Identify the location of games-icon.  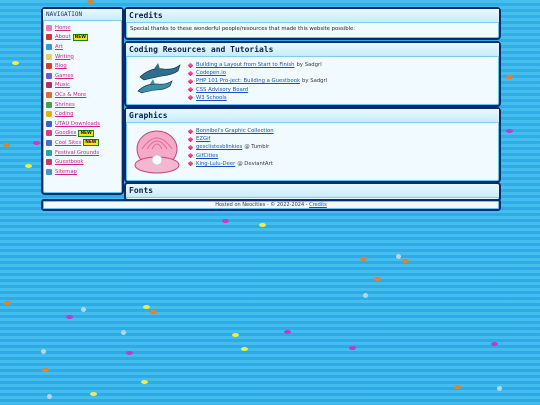
(49, 75).